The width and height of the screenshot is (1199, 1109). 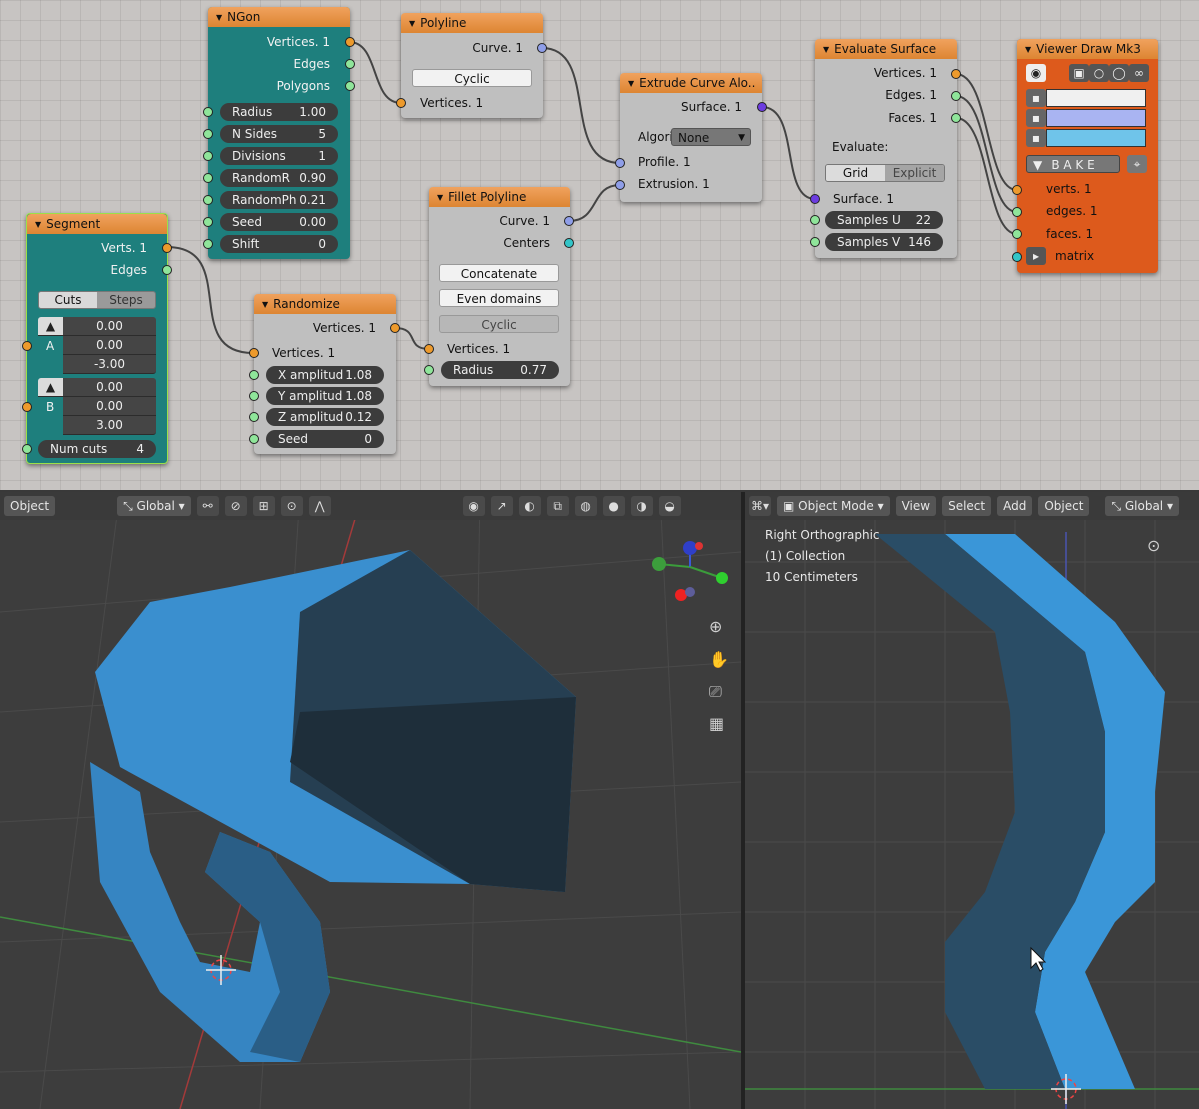 I want to click on polyline-vertices-socket, so click(x=401, y=103).